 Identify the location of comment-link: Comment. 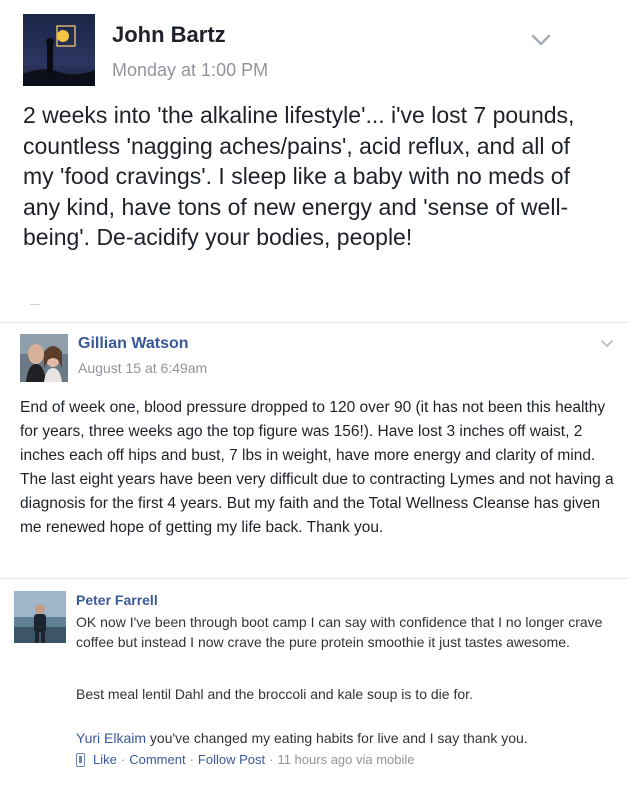
(157, 759).